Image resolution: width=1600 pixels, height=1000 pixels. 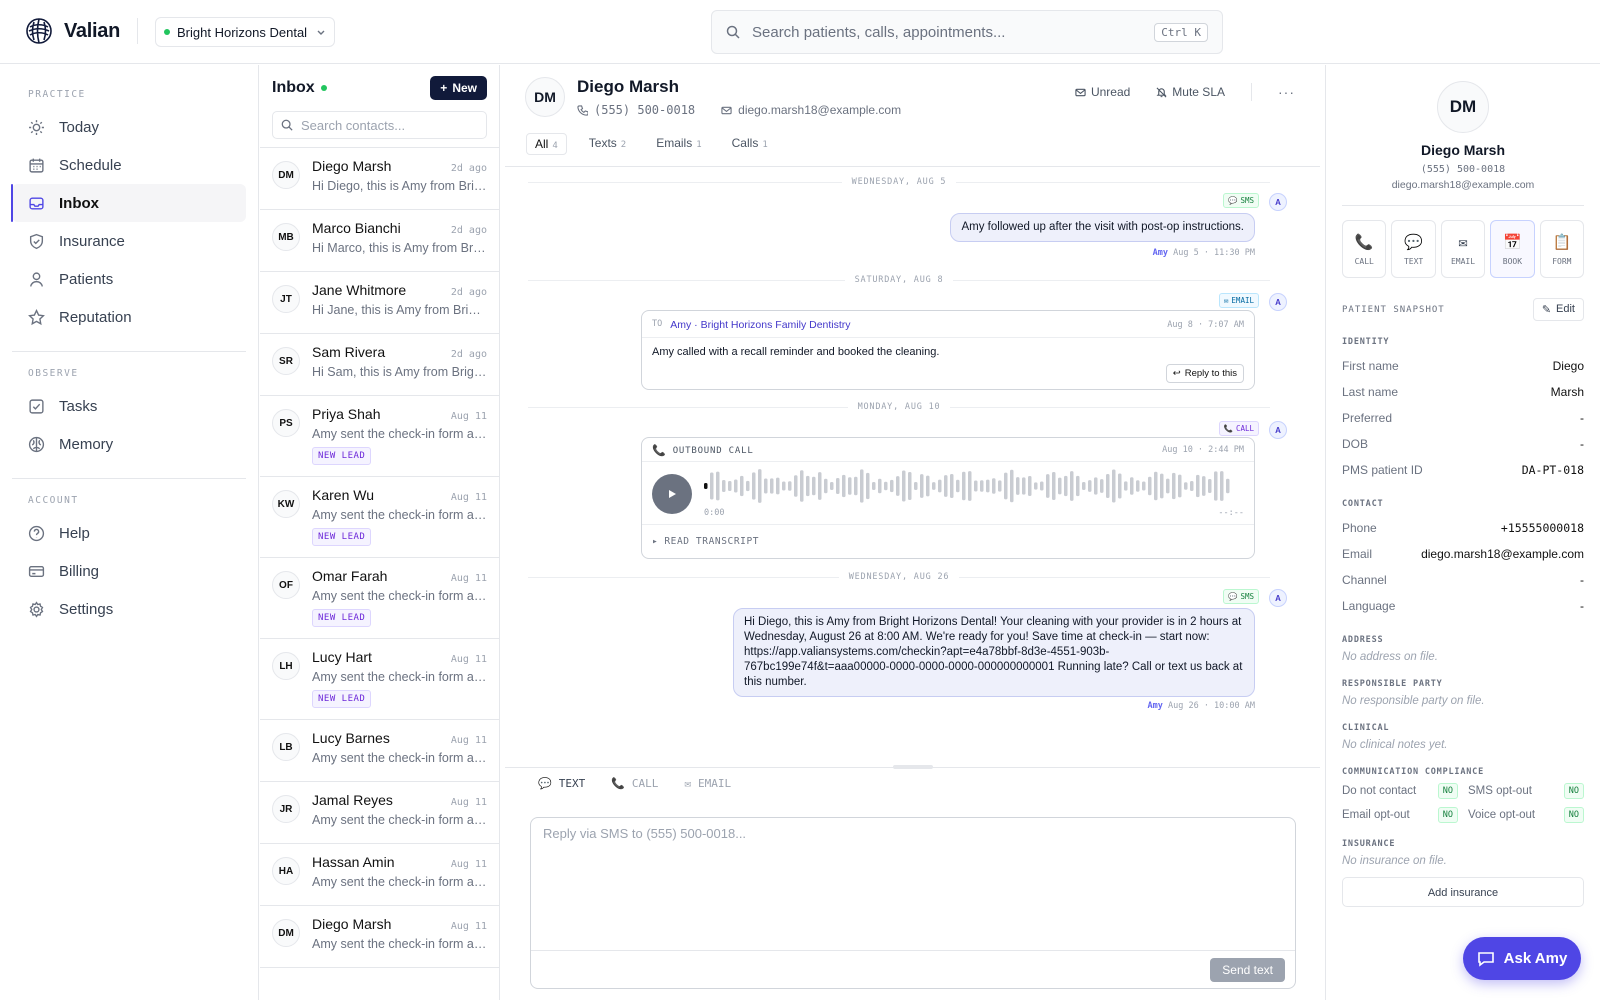 I want to click on sidebar-item-schedule: Schedule, so click(x=129, y=165).